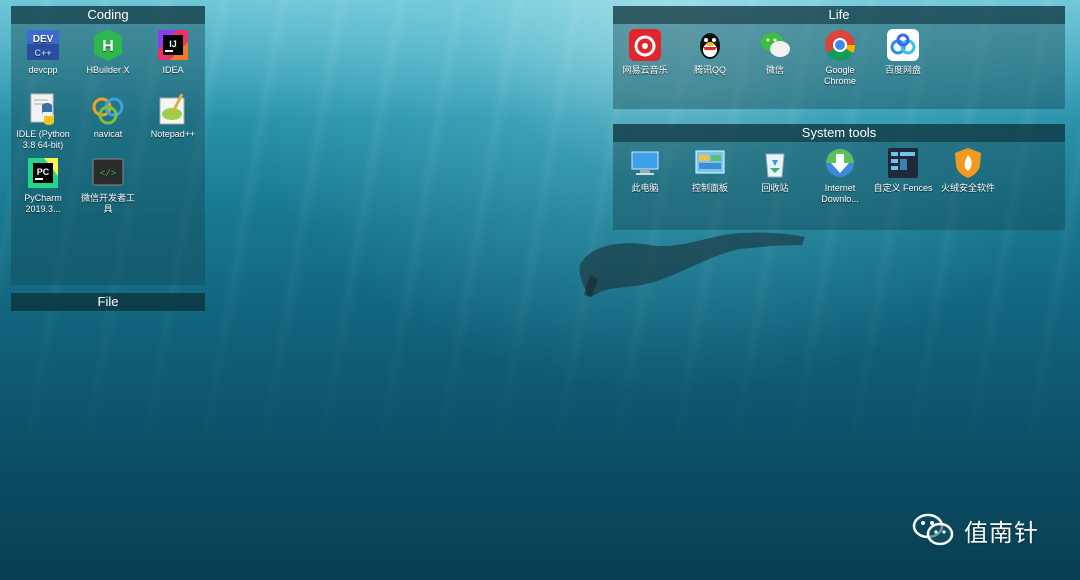  I want to click on desktop-icon-wechat-devtools: </> 微信开发者工具, so click(108, 185).